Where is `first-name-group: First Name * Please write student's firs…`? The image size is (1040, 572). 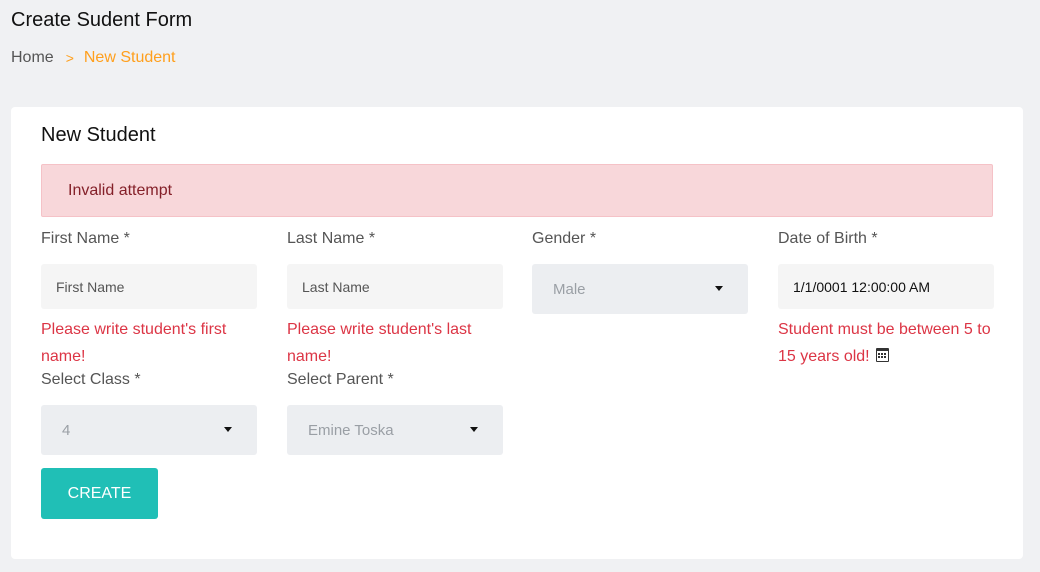 first-name-group: First Name * Please write student's firs… is located at coordinates (149, 300).